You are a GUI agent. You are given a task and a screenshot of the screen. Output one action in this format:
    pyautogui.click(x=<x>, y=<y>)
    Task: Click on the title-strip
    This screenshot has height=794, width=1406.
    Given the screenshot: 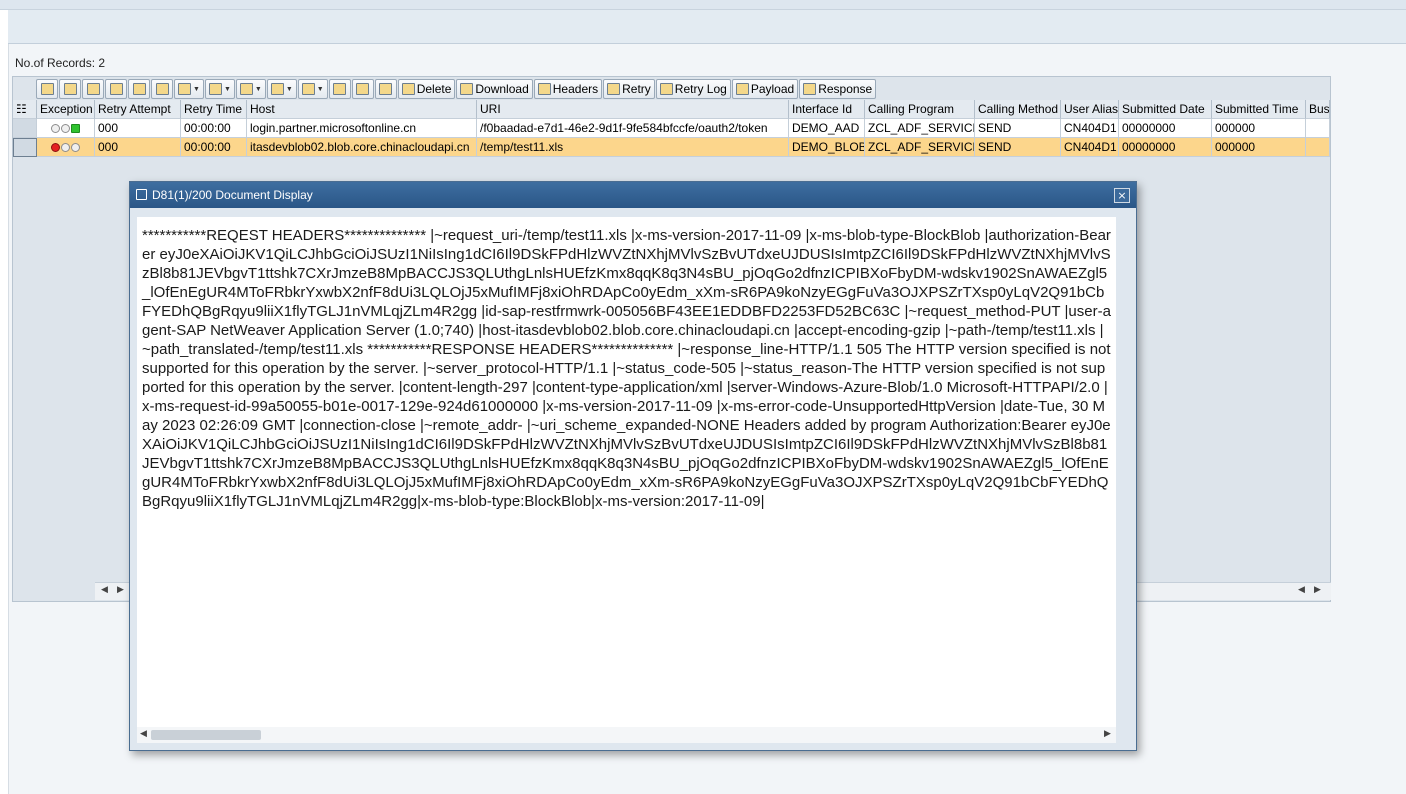 What is the action you would take?
    pyautogui.click(x=707, y=27)
    